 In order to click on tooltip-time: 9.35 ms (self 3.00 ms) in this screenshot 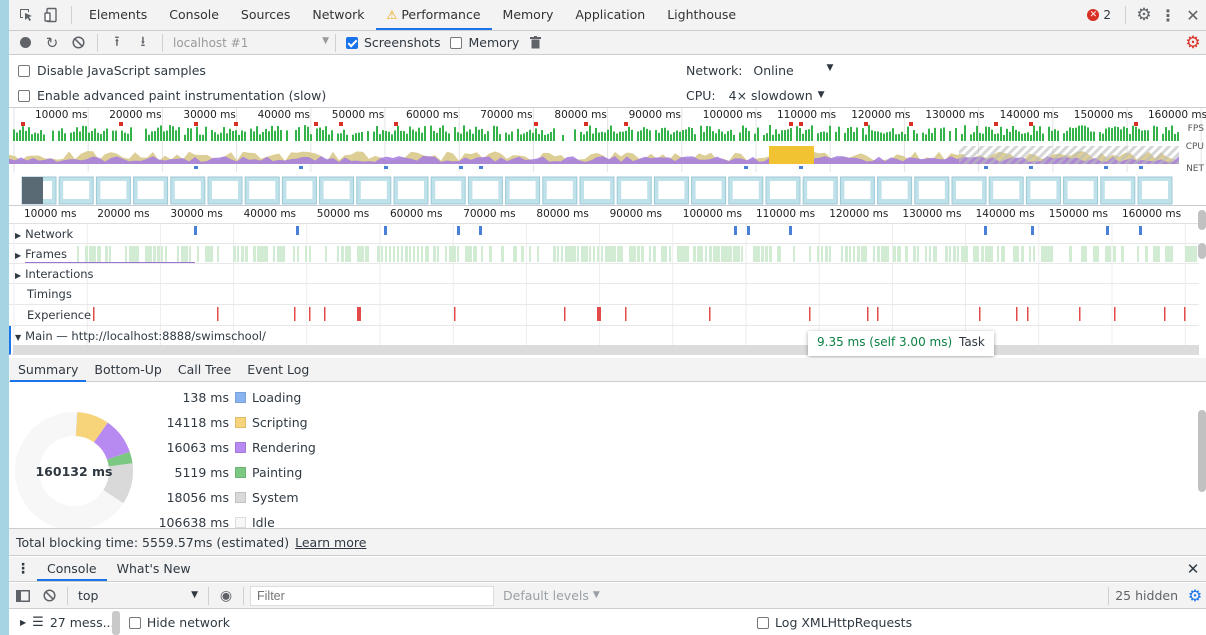, I will do `click(885, 342)`.